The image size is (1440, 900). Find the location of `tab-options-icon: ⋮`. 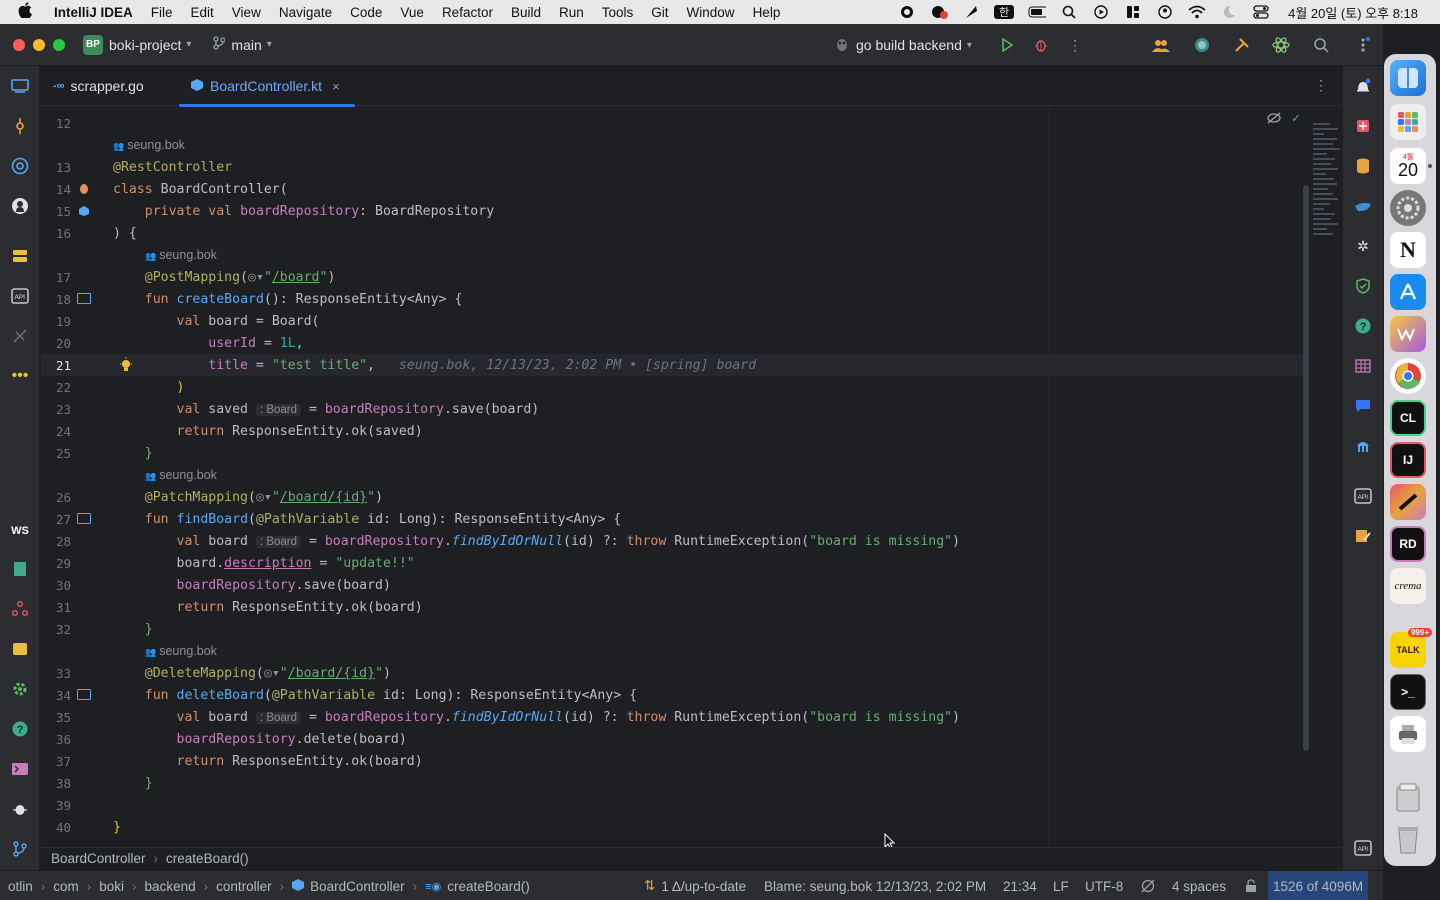

tab-options-icon: ⋮ is located at coordinates (1321, 85).